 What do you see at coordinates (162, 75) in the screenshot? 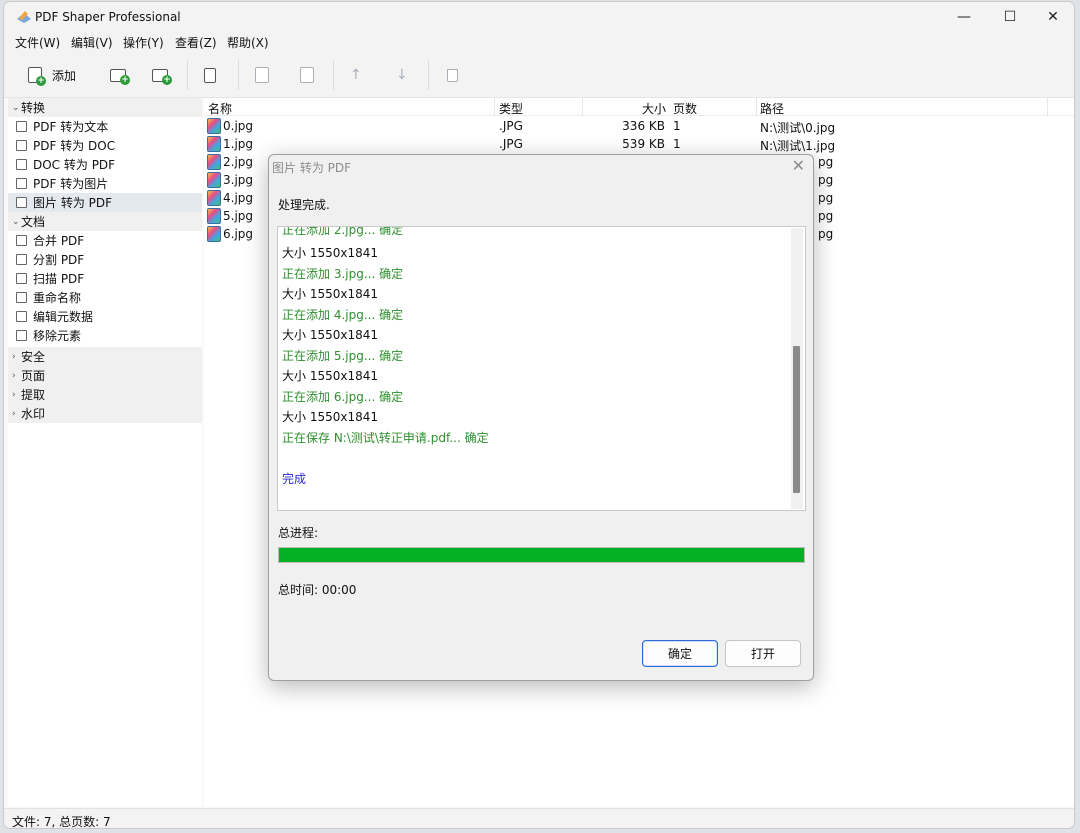
I see `add-image-button: +` at bounding box center [162, 75].